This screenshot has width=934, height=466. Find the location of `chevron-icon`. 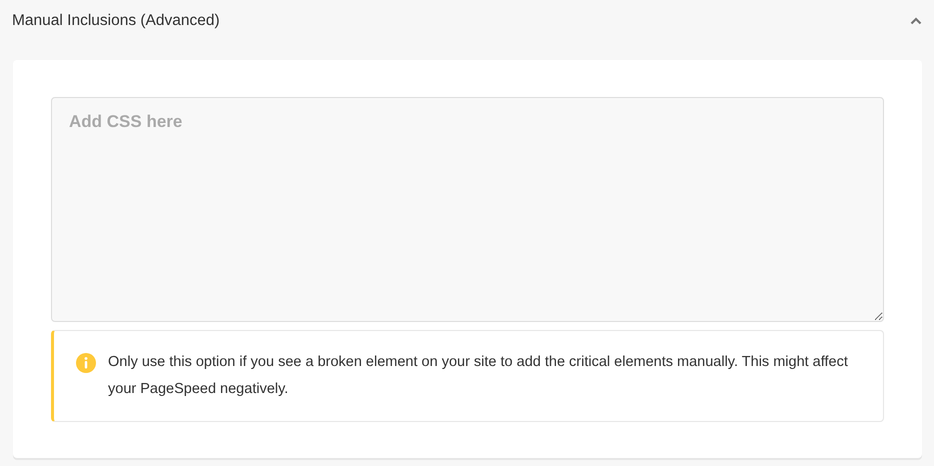

chevron-icon is located at coordinates (916, 21).